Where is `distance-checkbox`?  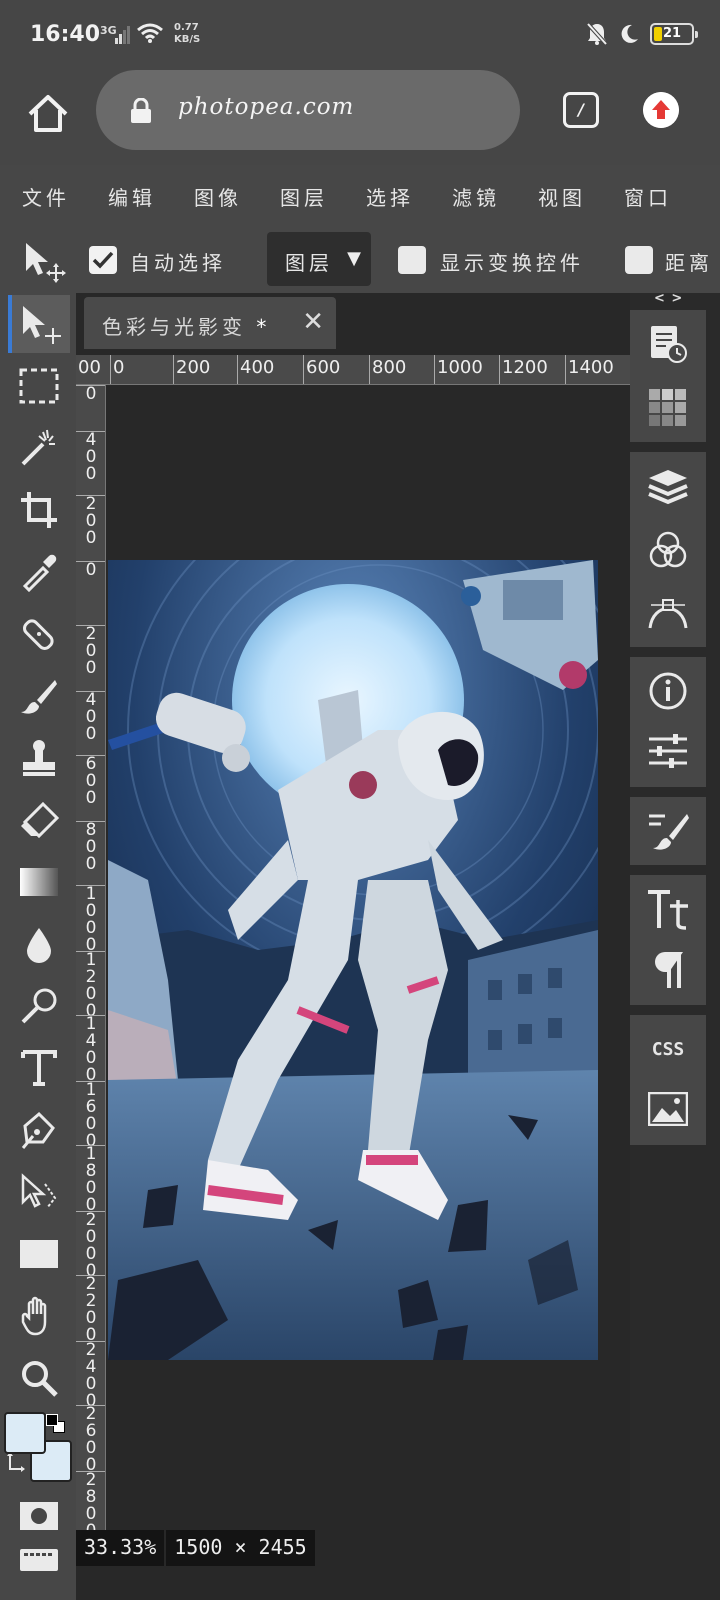
distance-checkbox is located at coordinates (639, 260).